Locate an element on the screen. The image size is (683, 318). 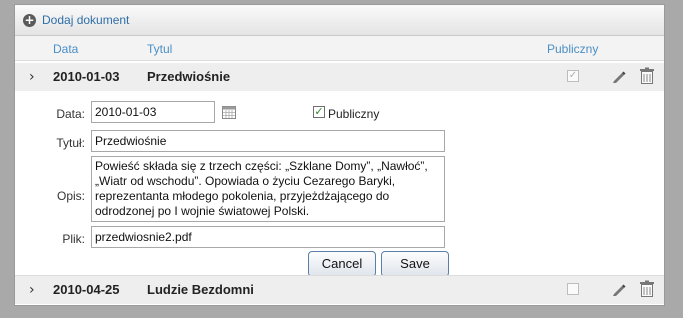
file-label: Plik: is located at coordinates (73, 239).